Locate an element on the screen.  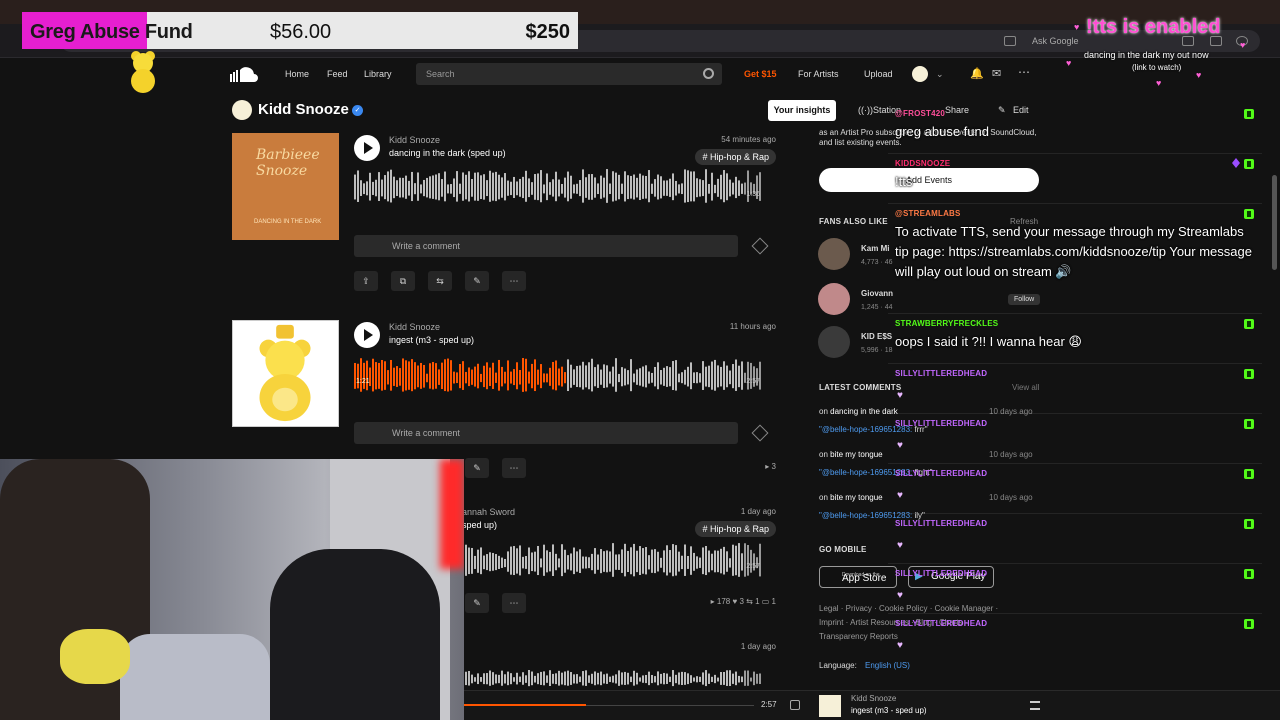
scrollbar is located at coordinates (1274, 222).